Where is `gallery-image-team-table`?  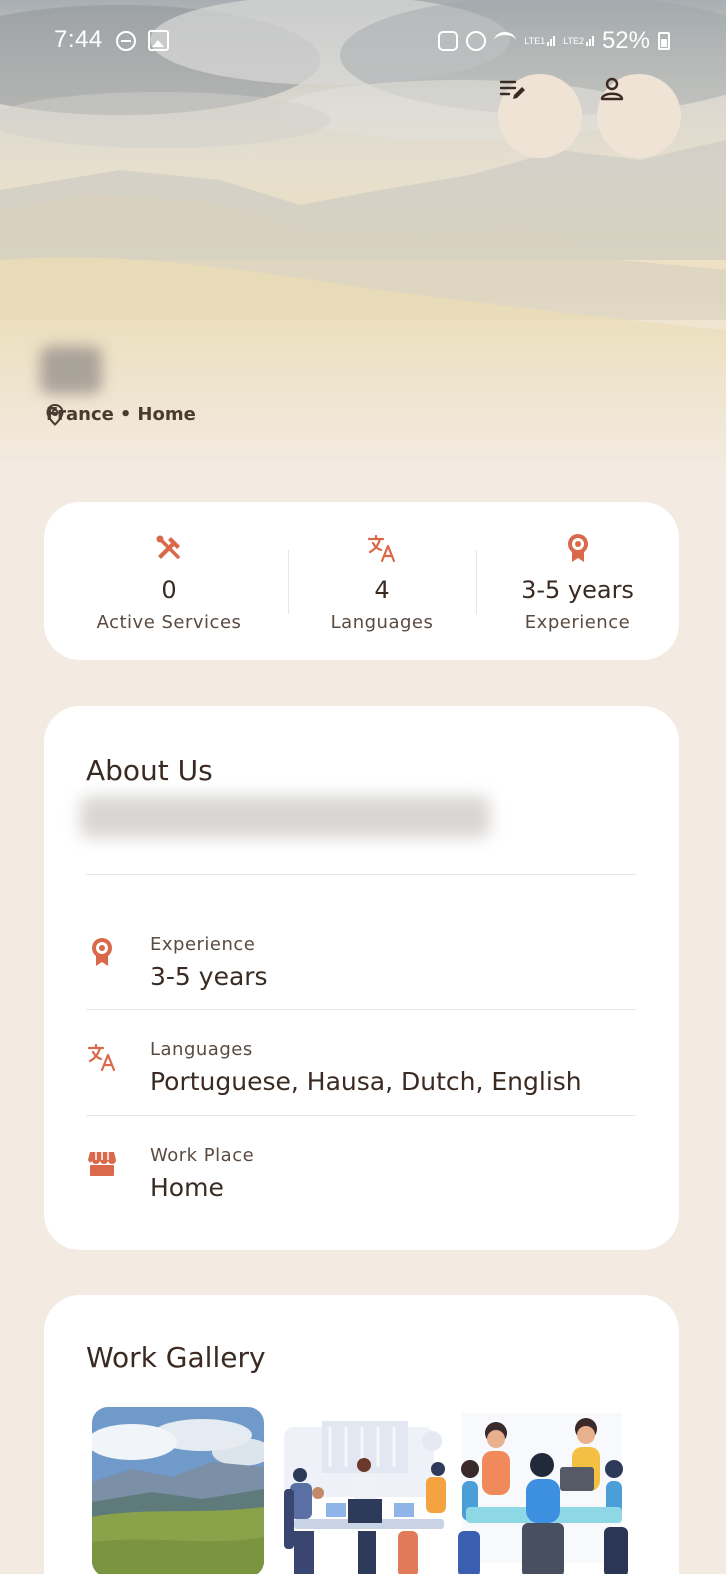
gallery-image-team-table is located at coordinates (542, 1490).